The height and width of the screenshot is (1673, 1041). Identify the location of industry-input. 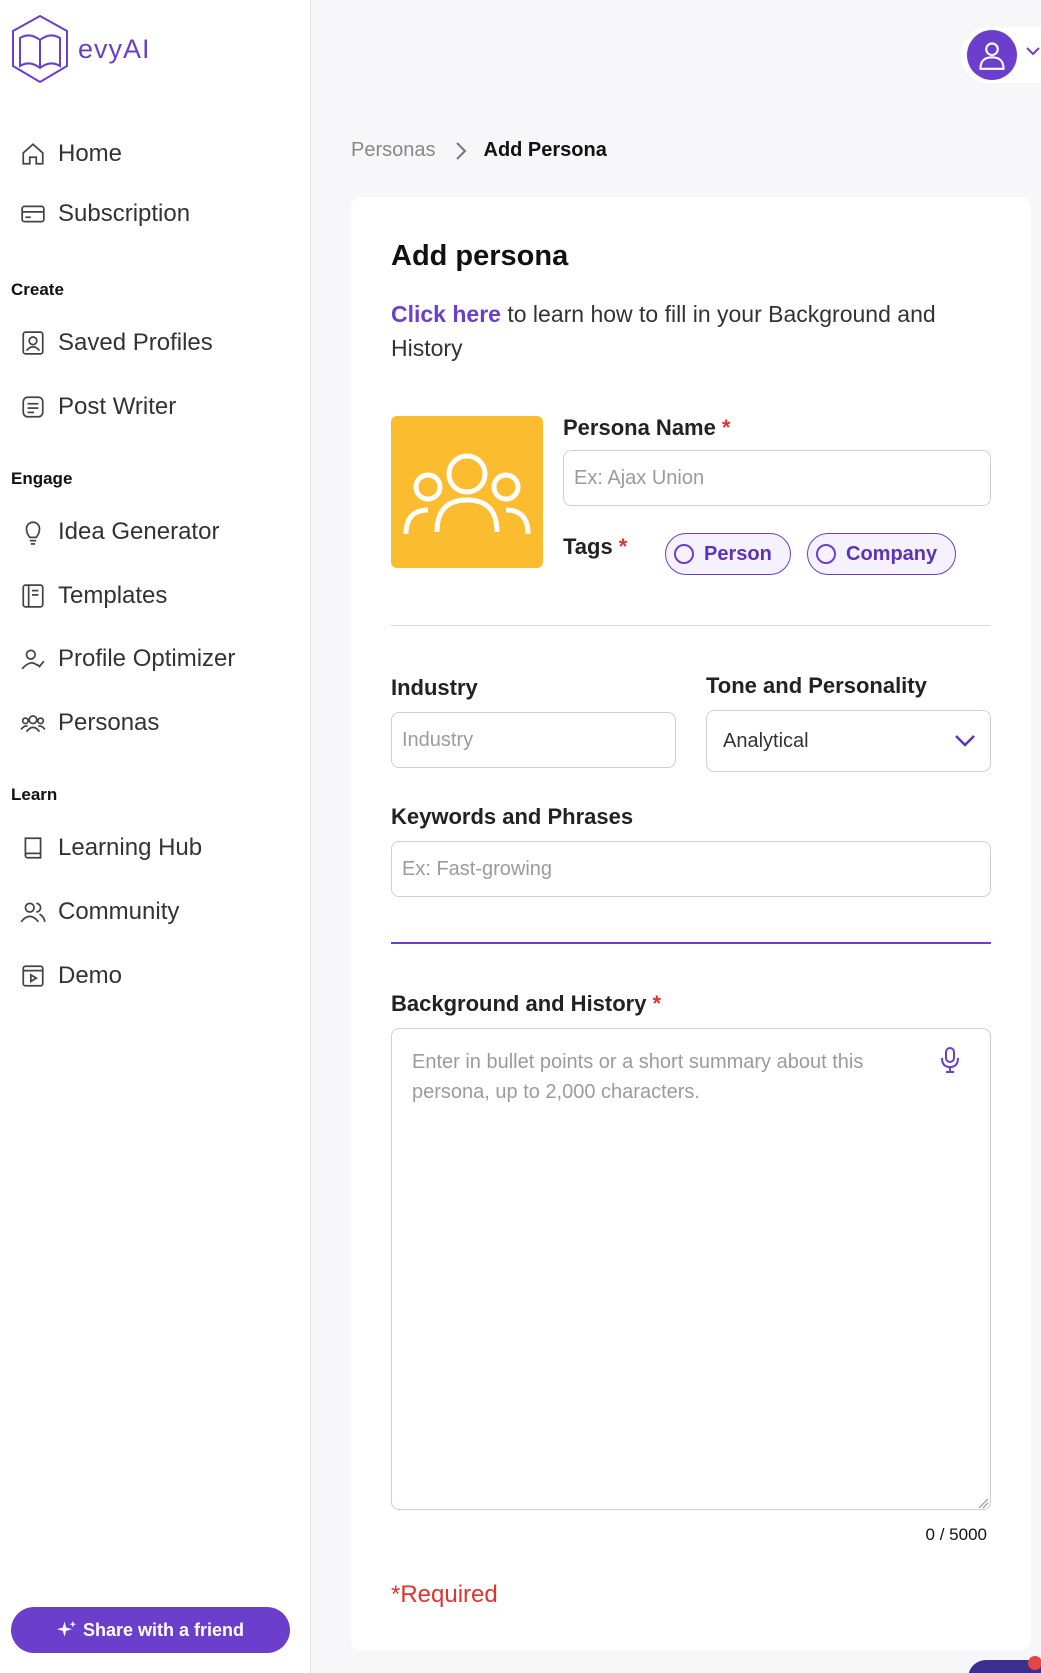
(533, 740).